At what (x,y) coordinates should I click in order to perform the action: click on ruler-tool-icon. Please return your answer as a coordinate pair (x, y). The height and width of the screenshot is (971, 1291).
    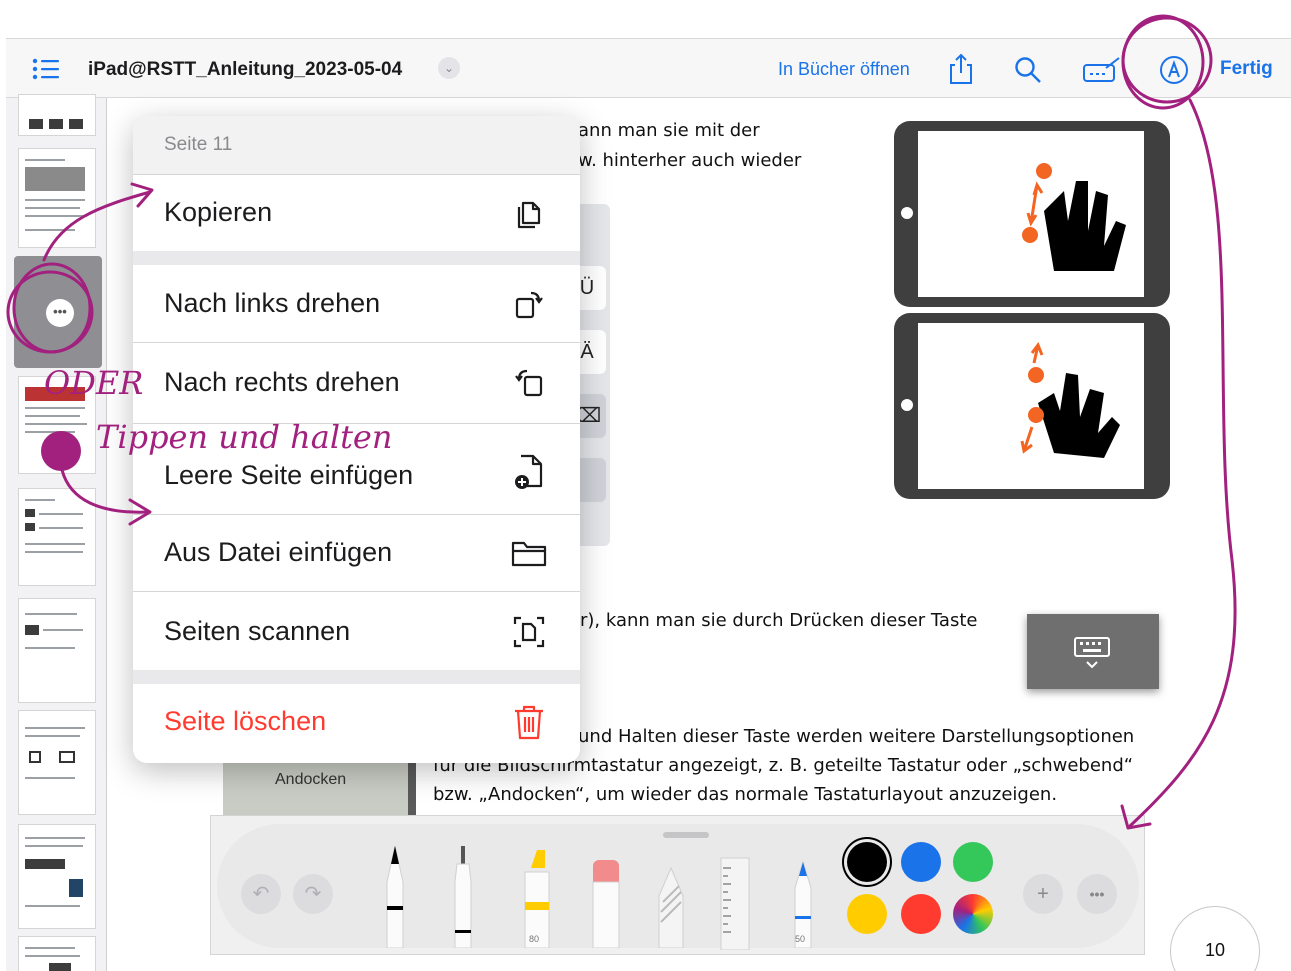
    Looking at the image, I should click on (735, 902).